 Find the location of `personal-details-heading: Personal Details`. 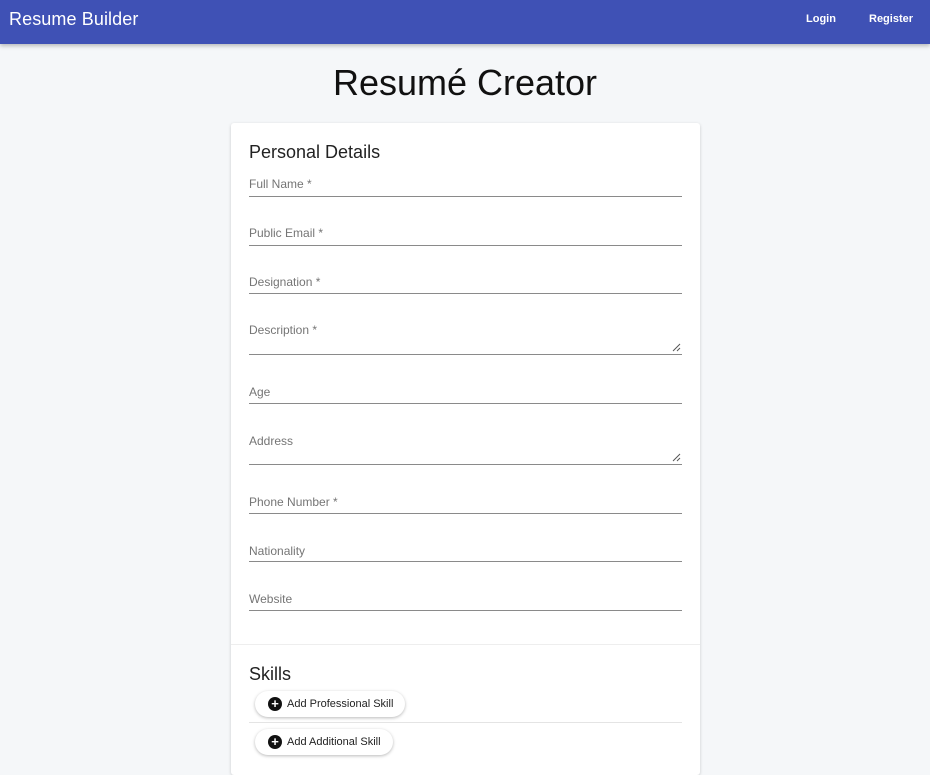

personal-details-heading: Personal Details is located at coordinates (315, 152).